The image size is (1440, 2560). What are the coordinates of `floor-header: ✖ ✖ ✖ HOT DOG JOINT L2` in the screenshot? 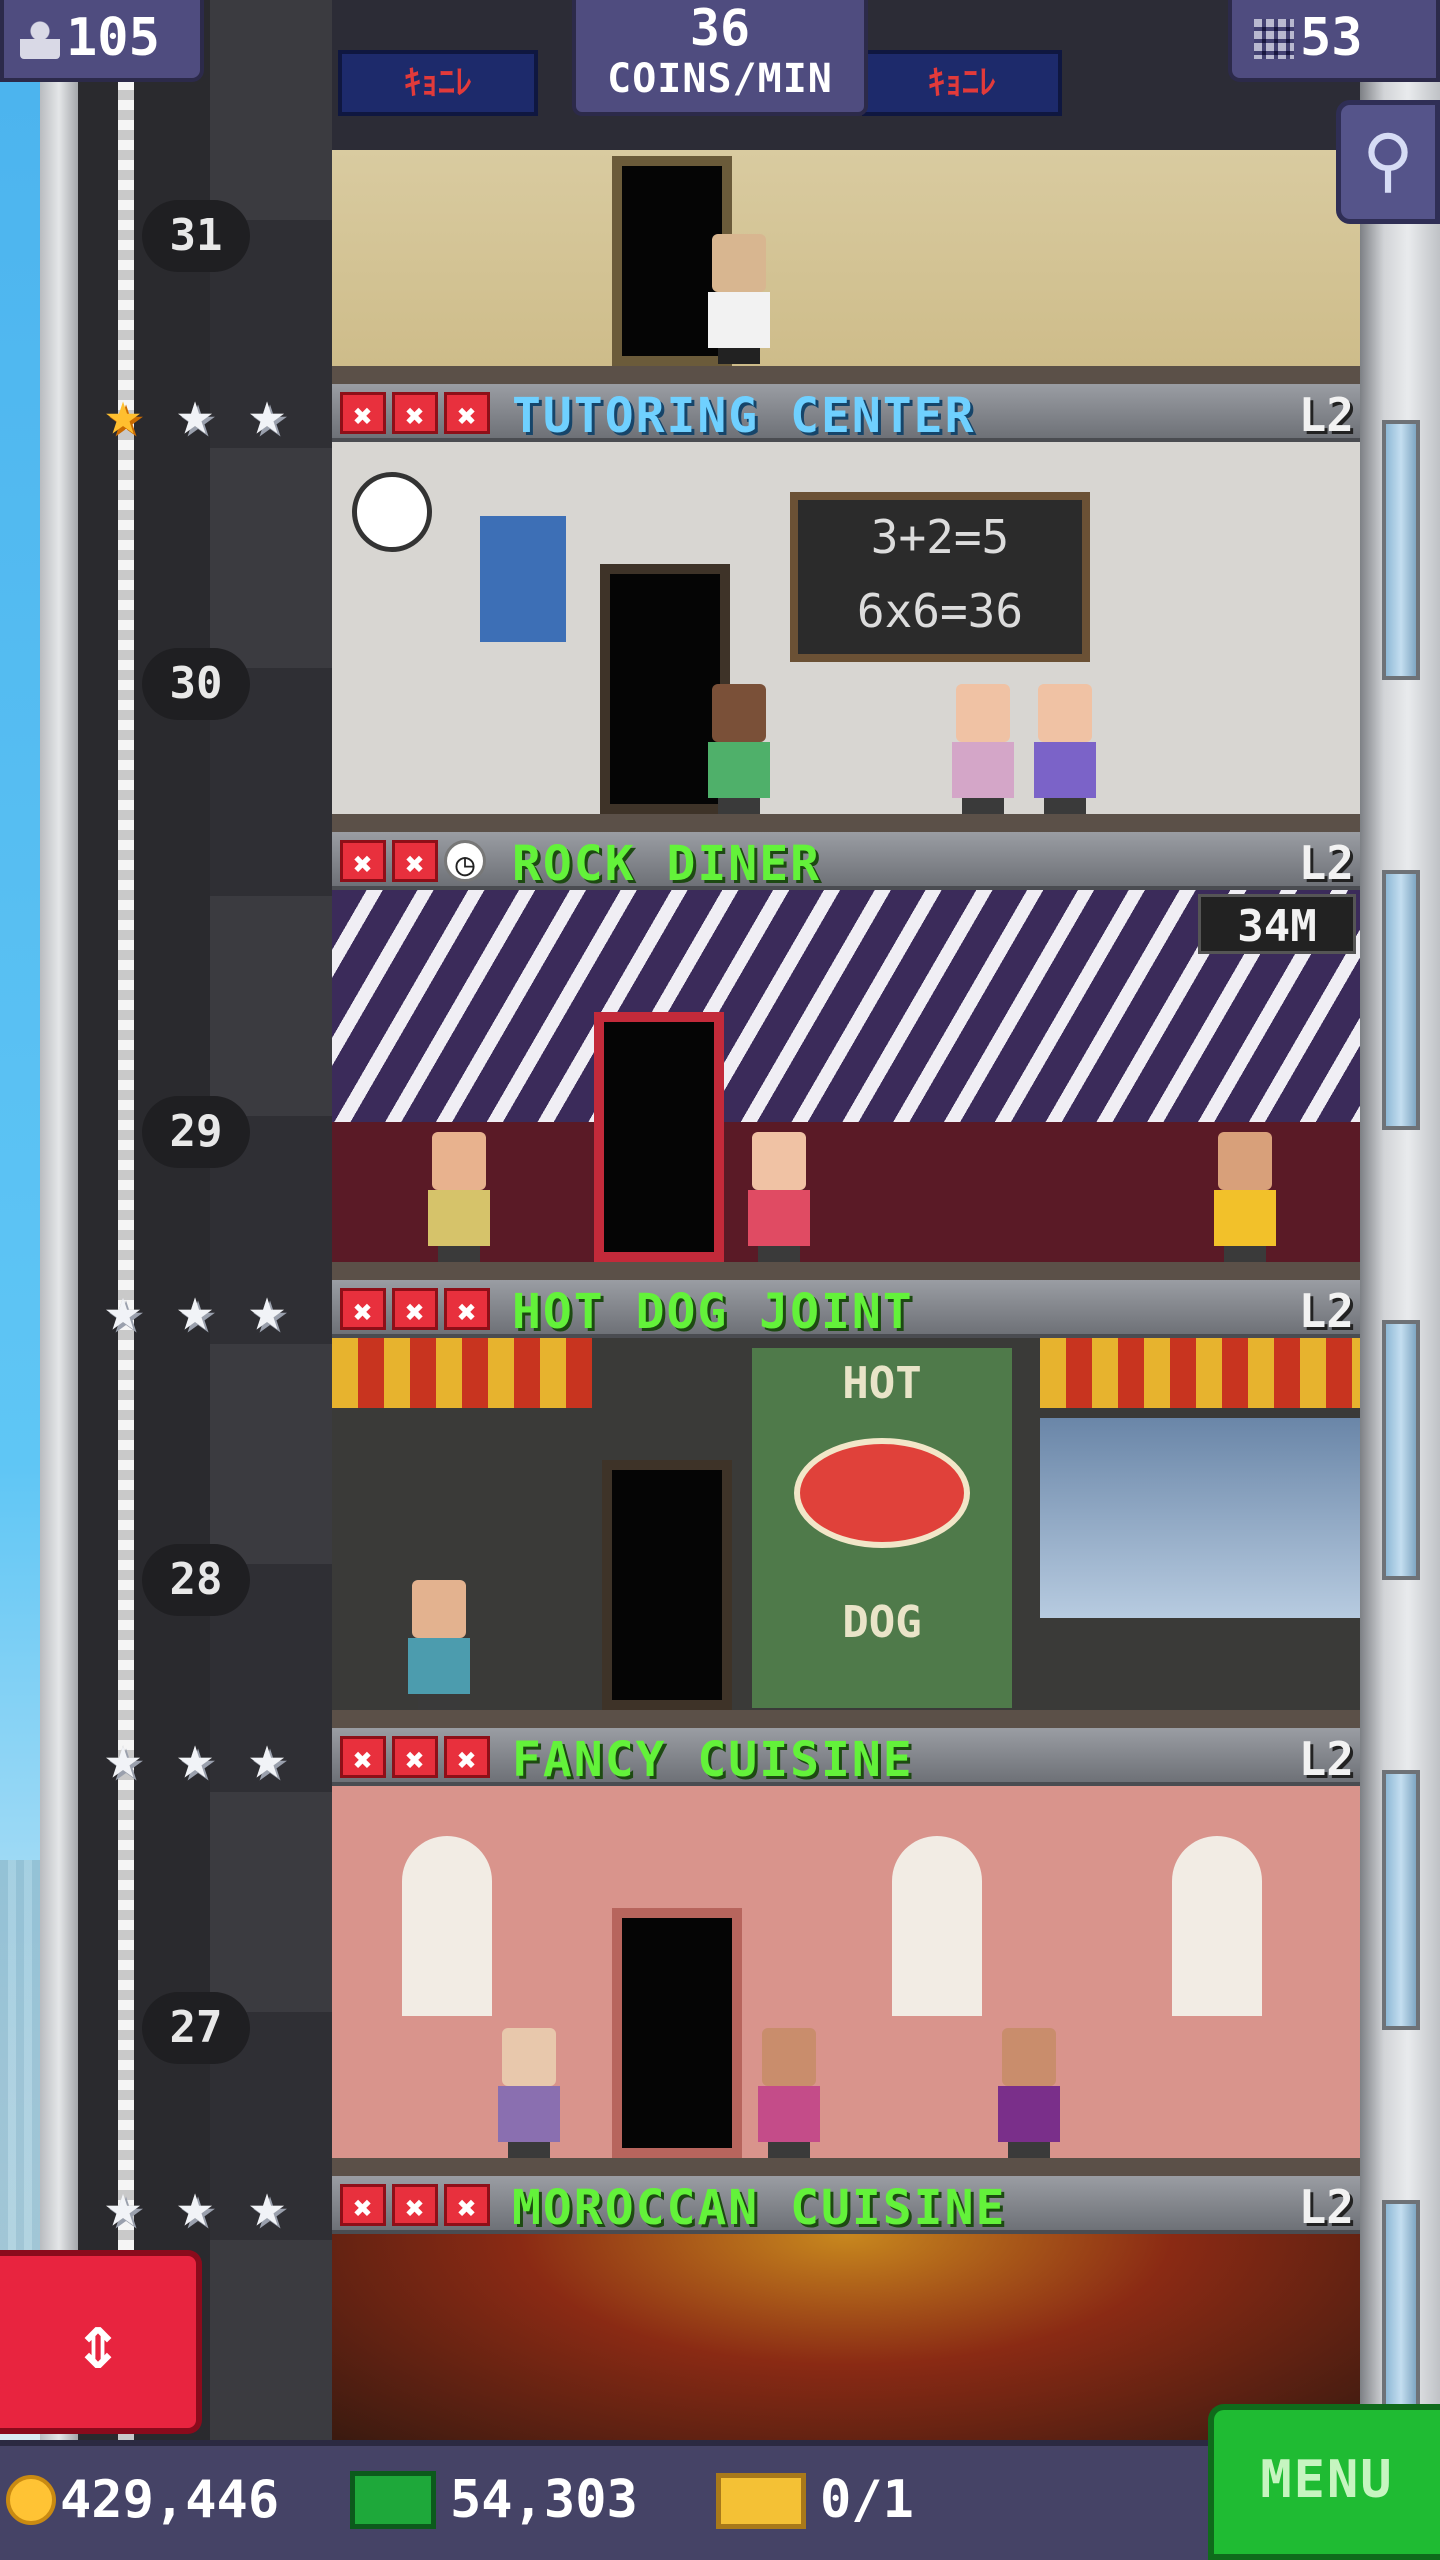 It's located at (846, 1310).